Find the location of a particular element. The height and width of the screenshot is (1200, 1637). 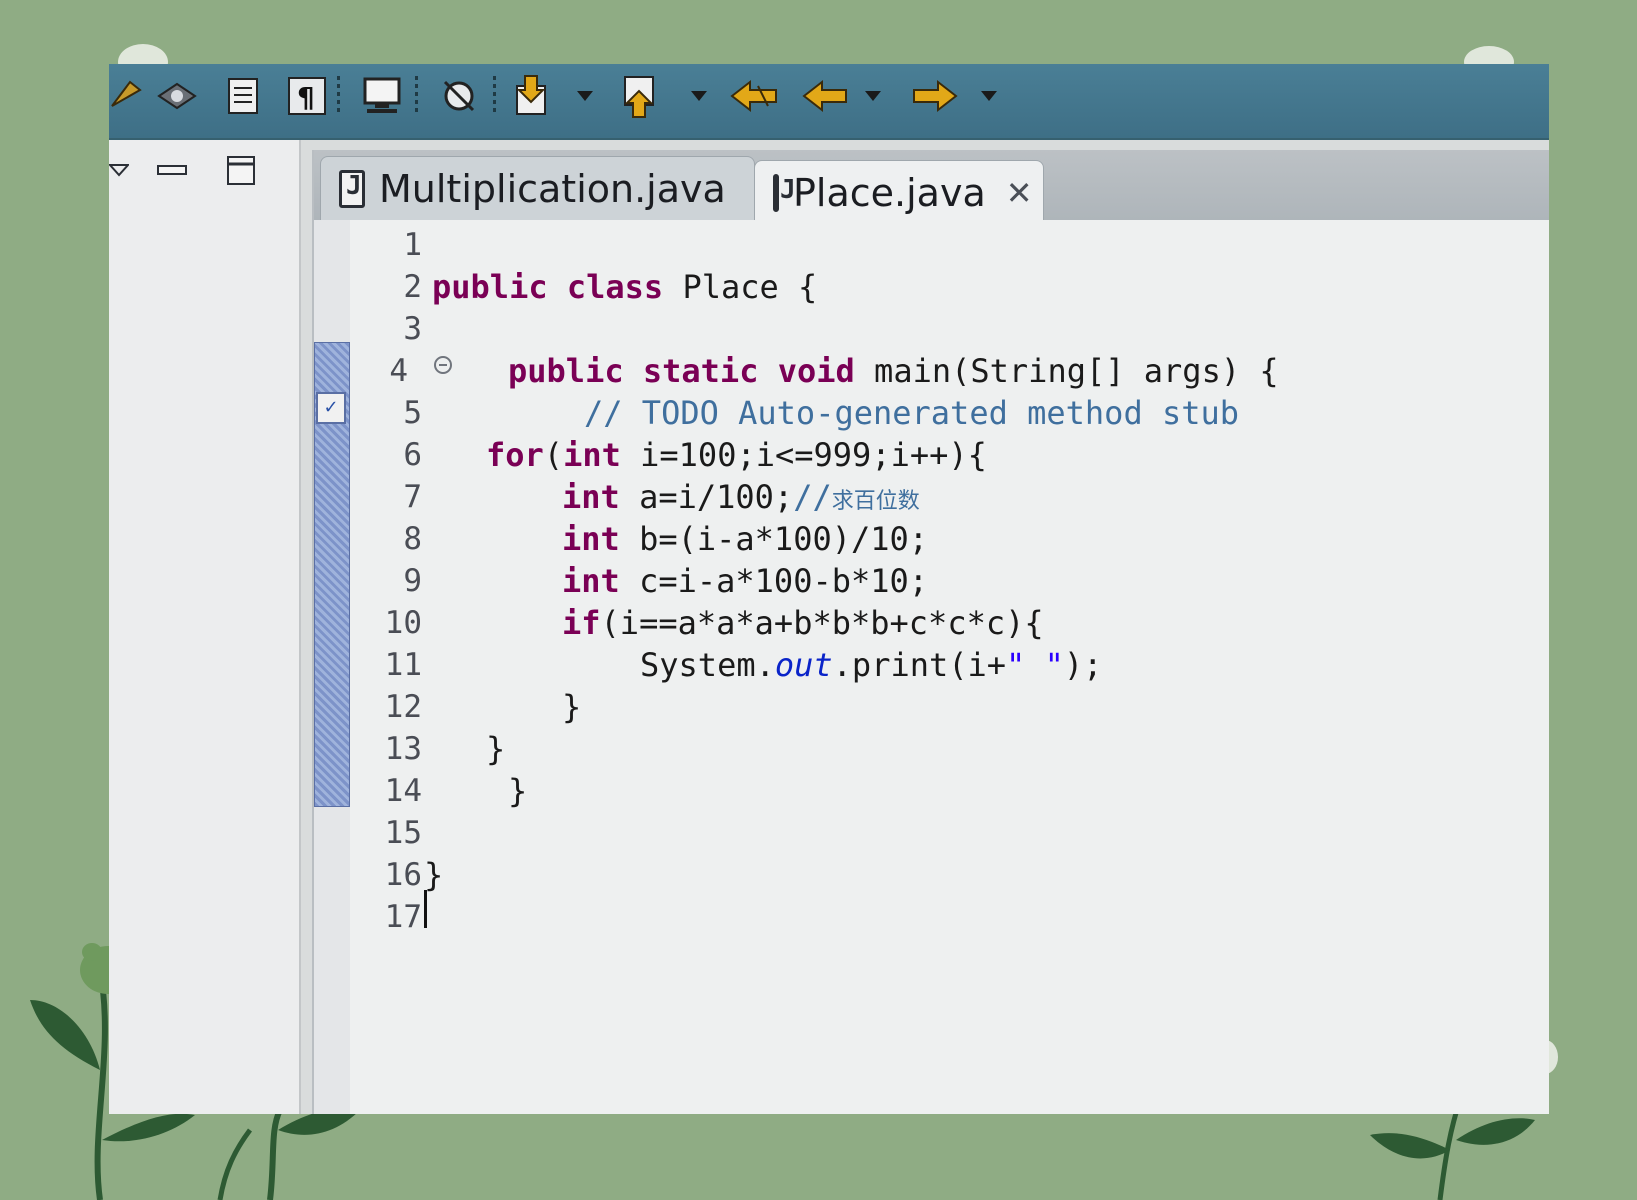

tab-label: Multiplication.java is located at coordinates (552, 188).